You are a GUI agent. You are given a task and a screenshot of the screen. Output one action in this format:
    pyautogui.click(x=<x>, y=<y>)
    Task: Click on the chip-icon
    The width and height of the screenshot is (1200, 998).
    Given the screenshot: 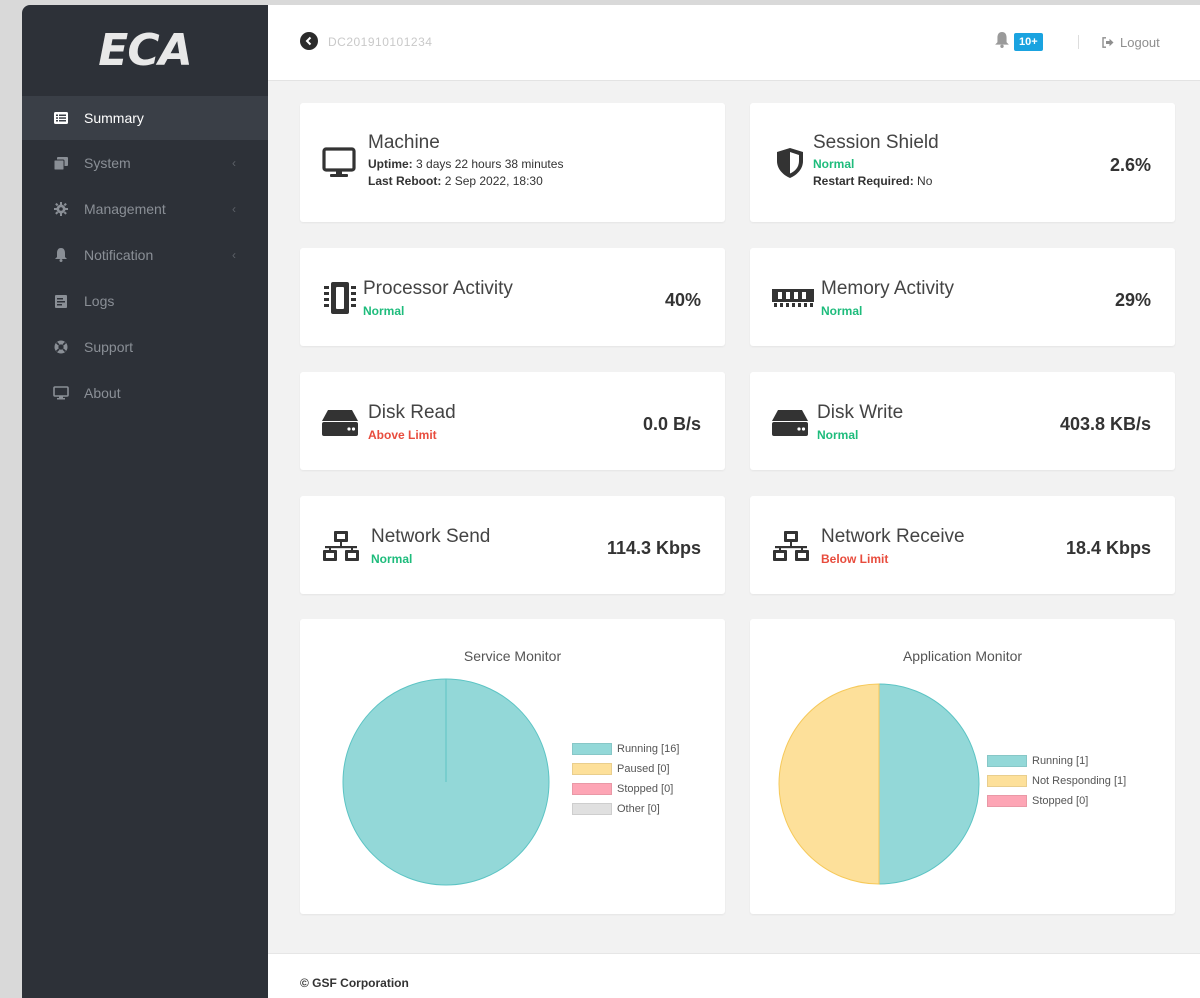 What is the action you would take?
    pyautogui.click(x=340, y=300)
    